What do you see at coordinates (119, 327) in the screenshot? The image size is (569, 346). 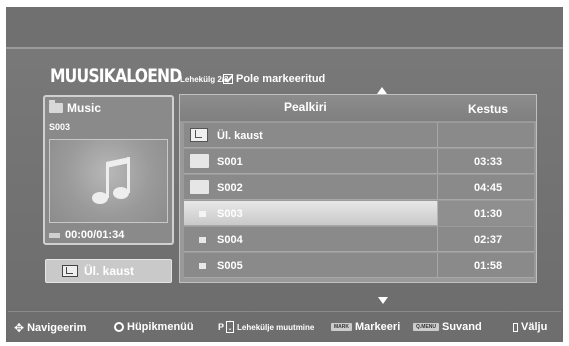 I see `ok-button-icon` at bounding box center [119, 327].